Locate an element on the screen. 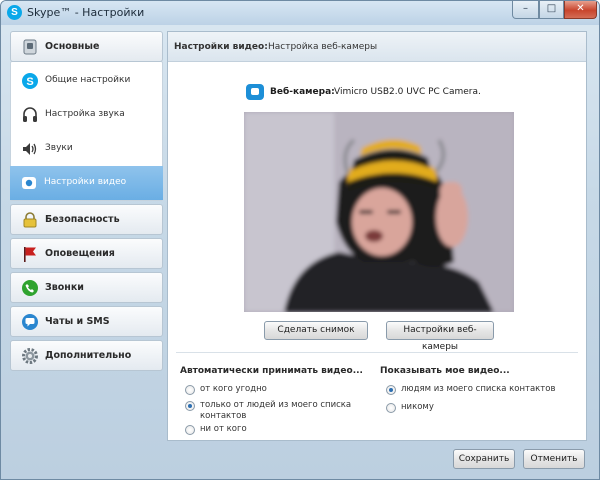 The height and width of the screenshot is (480, 600). sidebar-category-notifications: Оповещения is located at coordinates (86, 253).